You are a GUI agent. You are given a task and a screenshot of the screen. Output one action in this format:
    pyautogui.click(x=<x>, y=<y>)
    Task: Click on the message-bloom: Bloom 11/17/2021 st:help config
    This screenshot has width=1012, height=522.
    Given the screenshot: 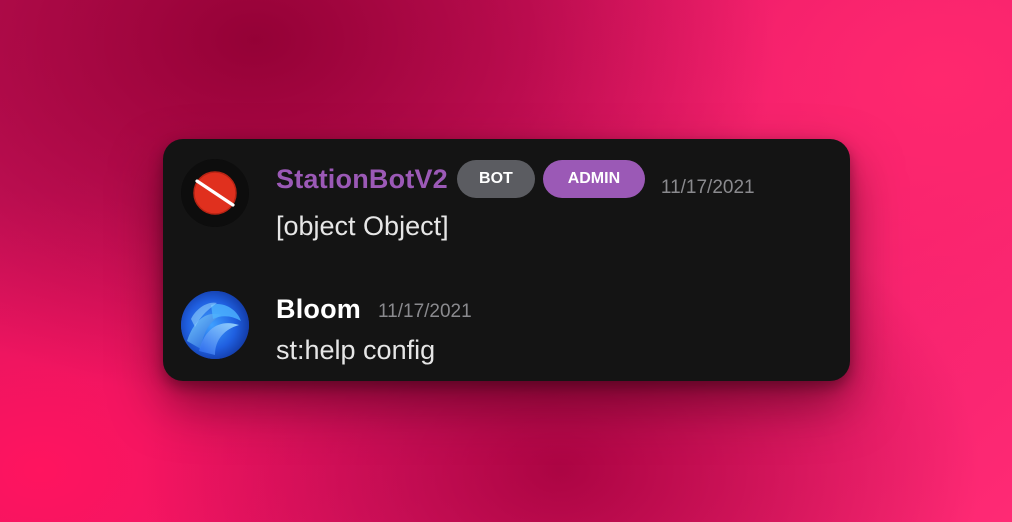 What is the action you would take?
    pyautogui.click(x=506, y=325)
    